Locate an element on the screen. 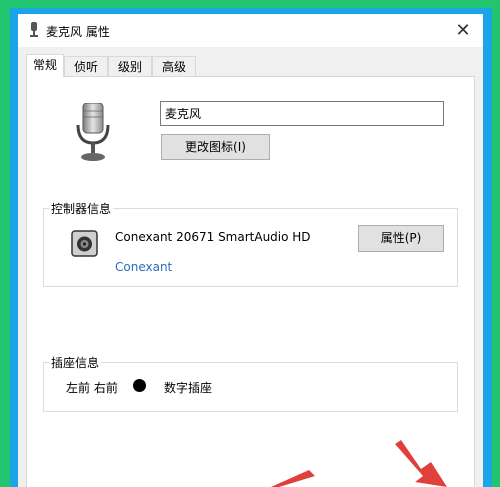 The image size is (500, 487). controller-properties-button: 属性(P) is located at coordinates (401, 238).